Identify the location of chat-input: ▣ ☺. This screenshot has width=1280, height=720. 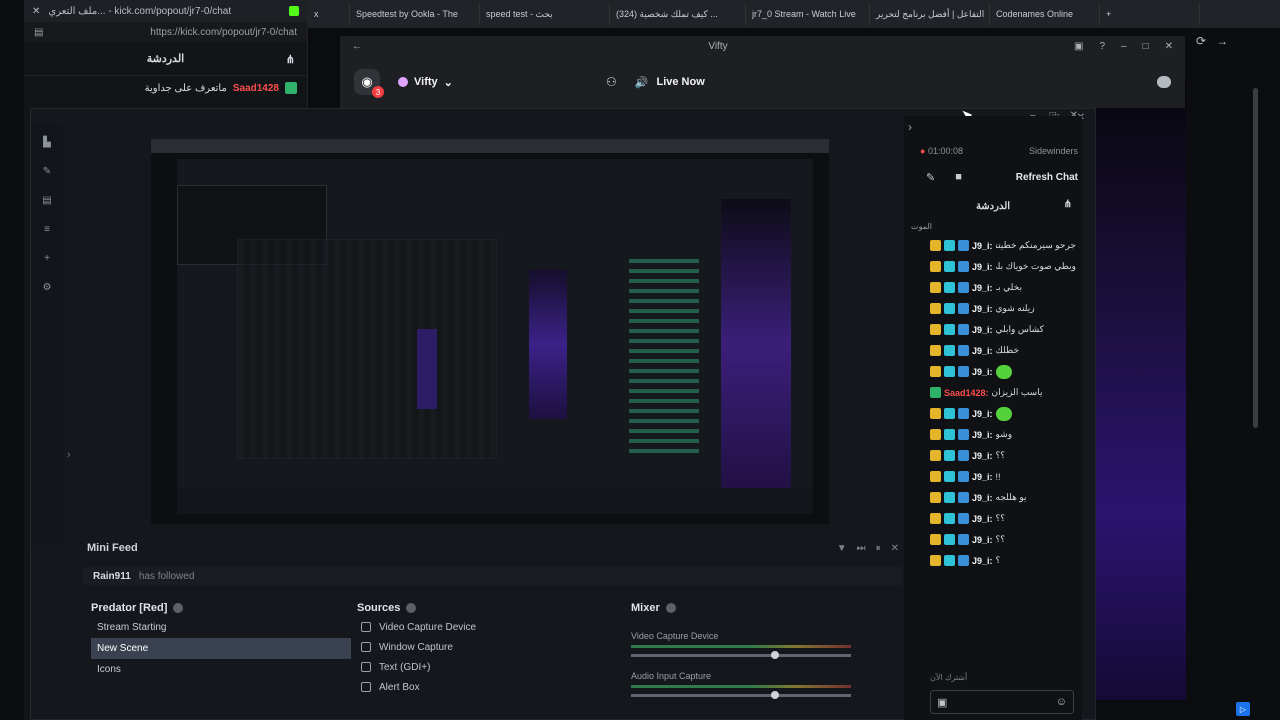
(1002, 702).